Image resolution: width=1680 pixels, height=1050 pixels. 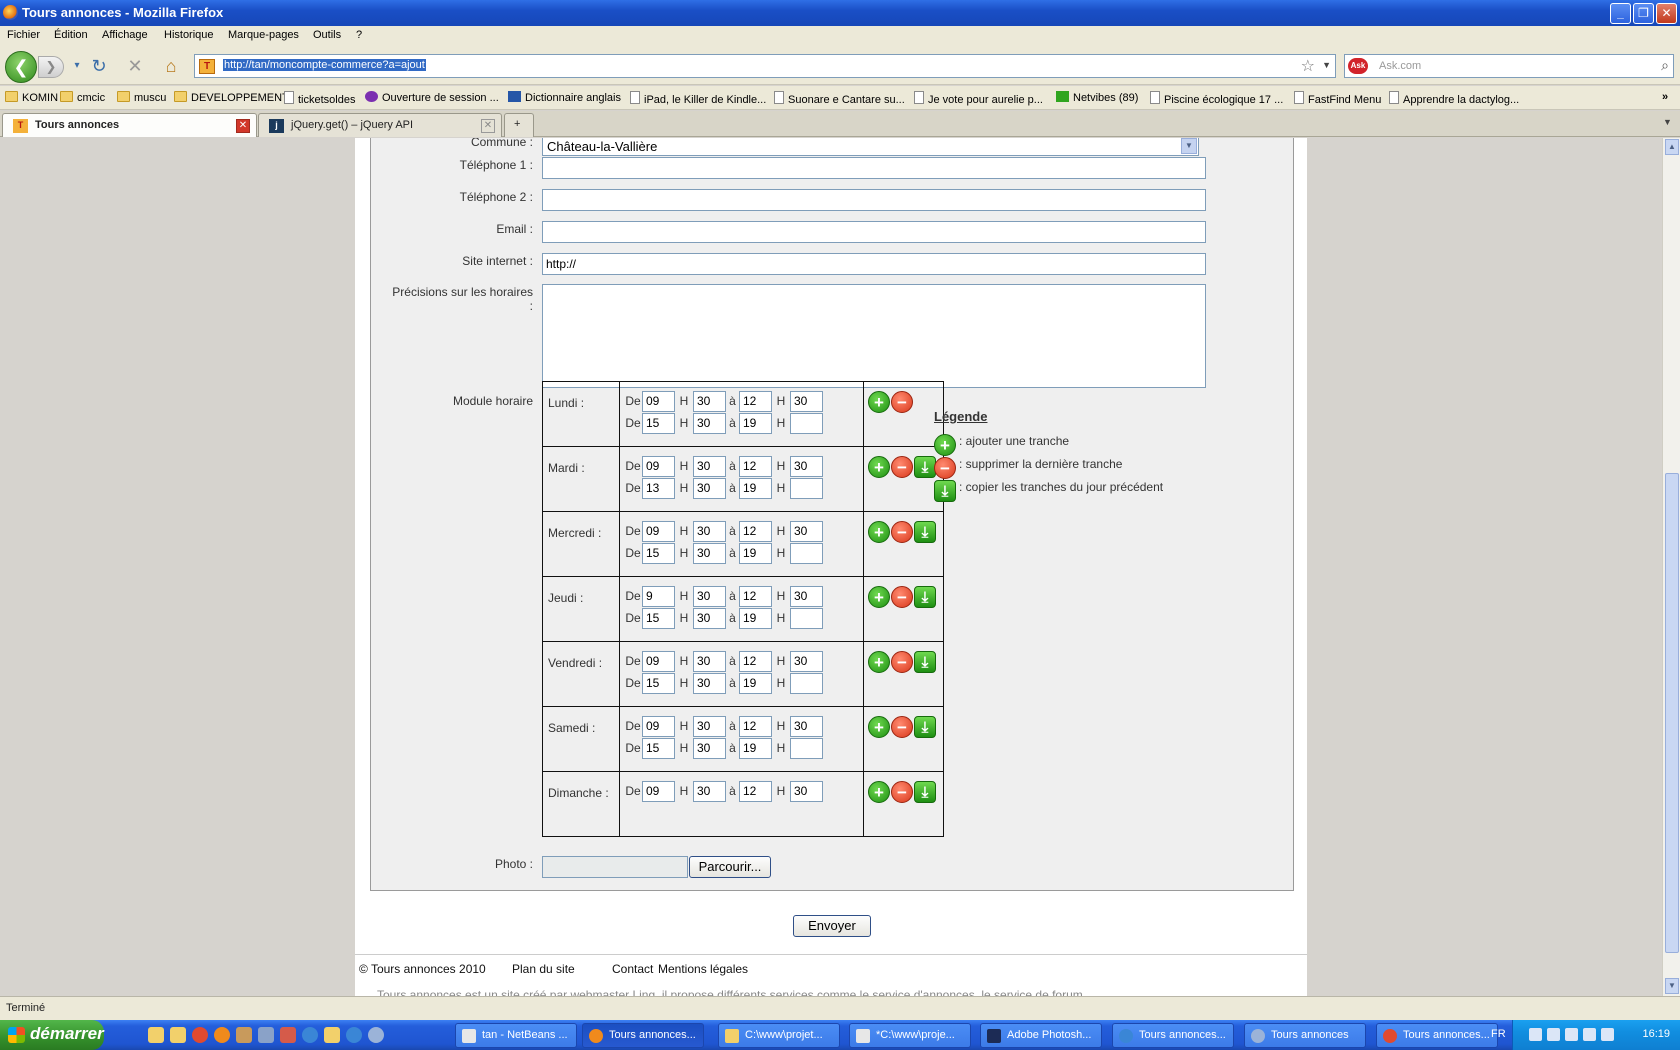 What do you see at coordinates (99, 66) in the screenshot?
I see `reload-icon: ↻` at bounding box center [99, 66].